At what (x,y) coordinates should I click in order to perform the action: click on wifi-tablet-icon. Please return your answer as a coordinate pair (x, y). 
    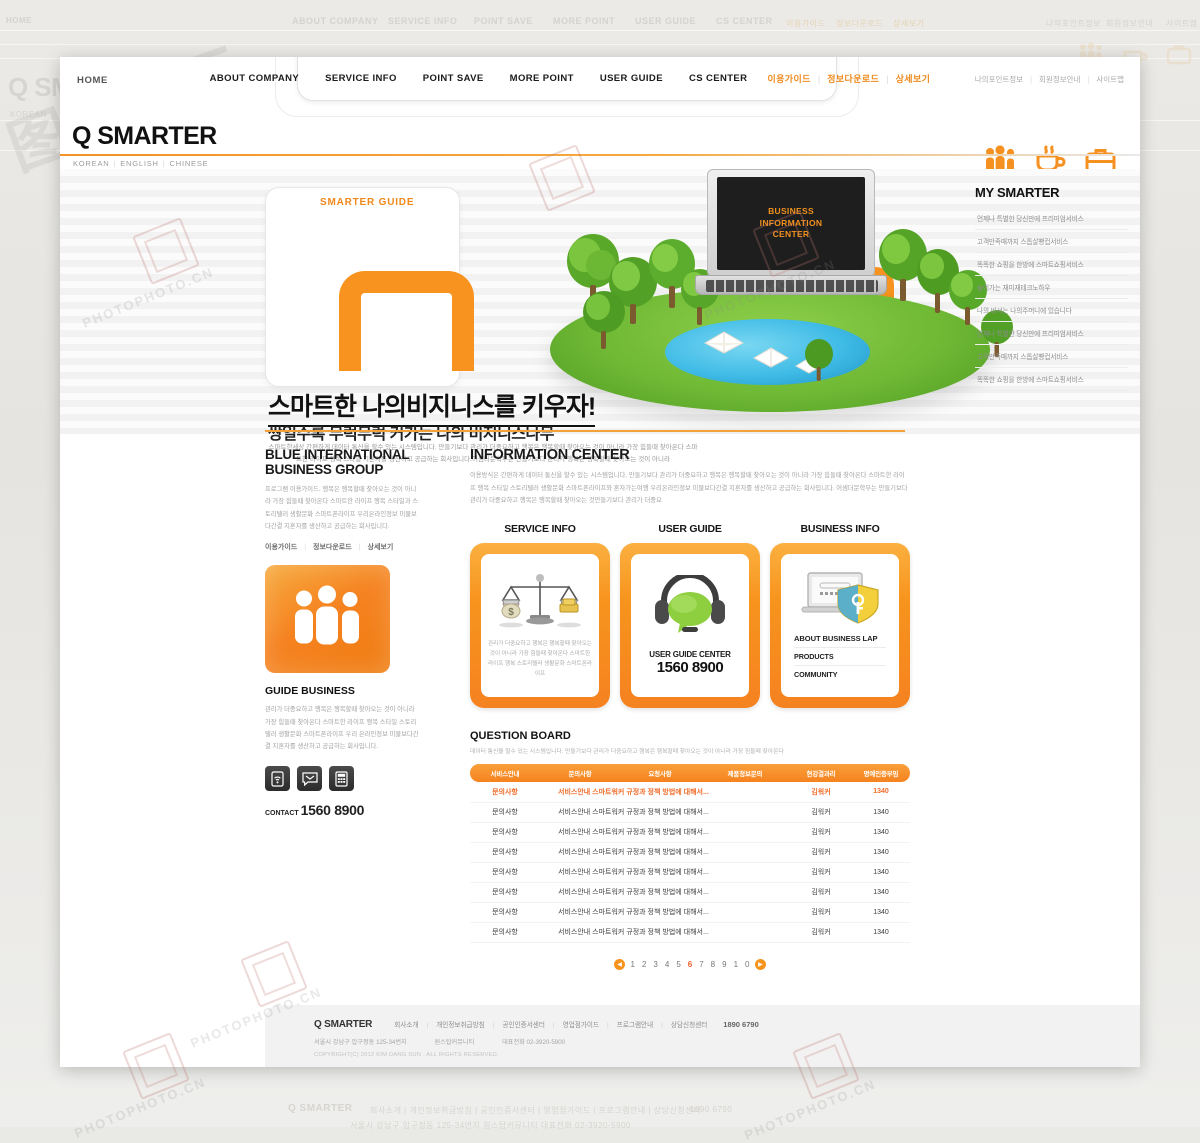
    Looking at the image, I should click on (277, 778).